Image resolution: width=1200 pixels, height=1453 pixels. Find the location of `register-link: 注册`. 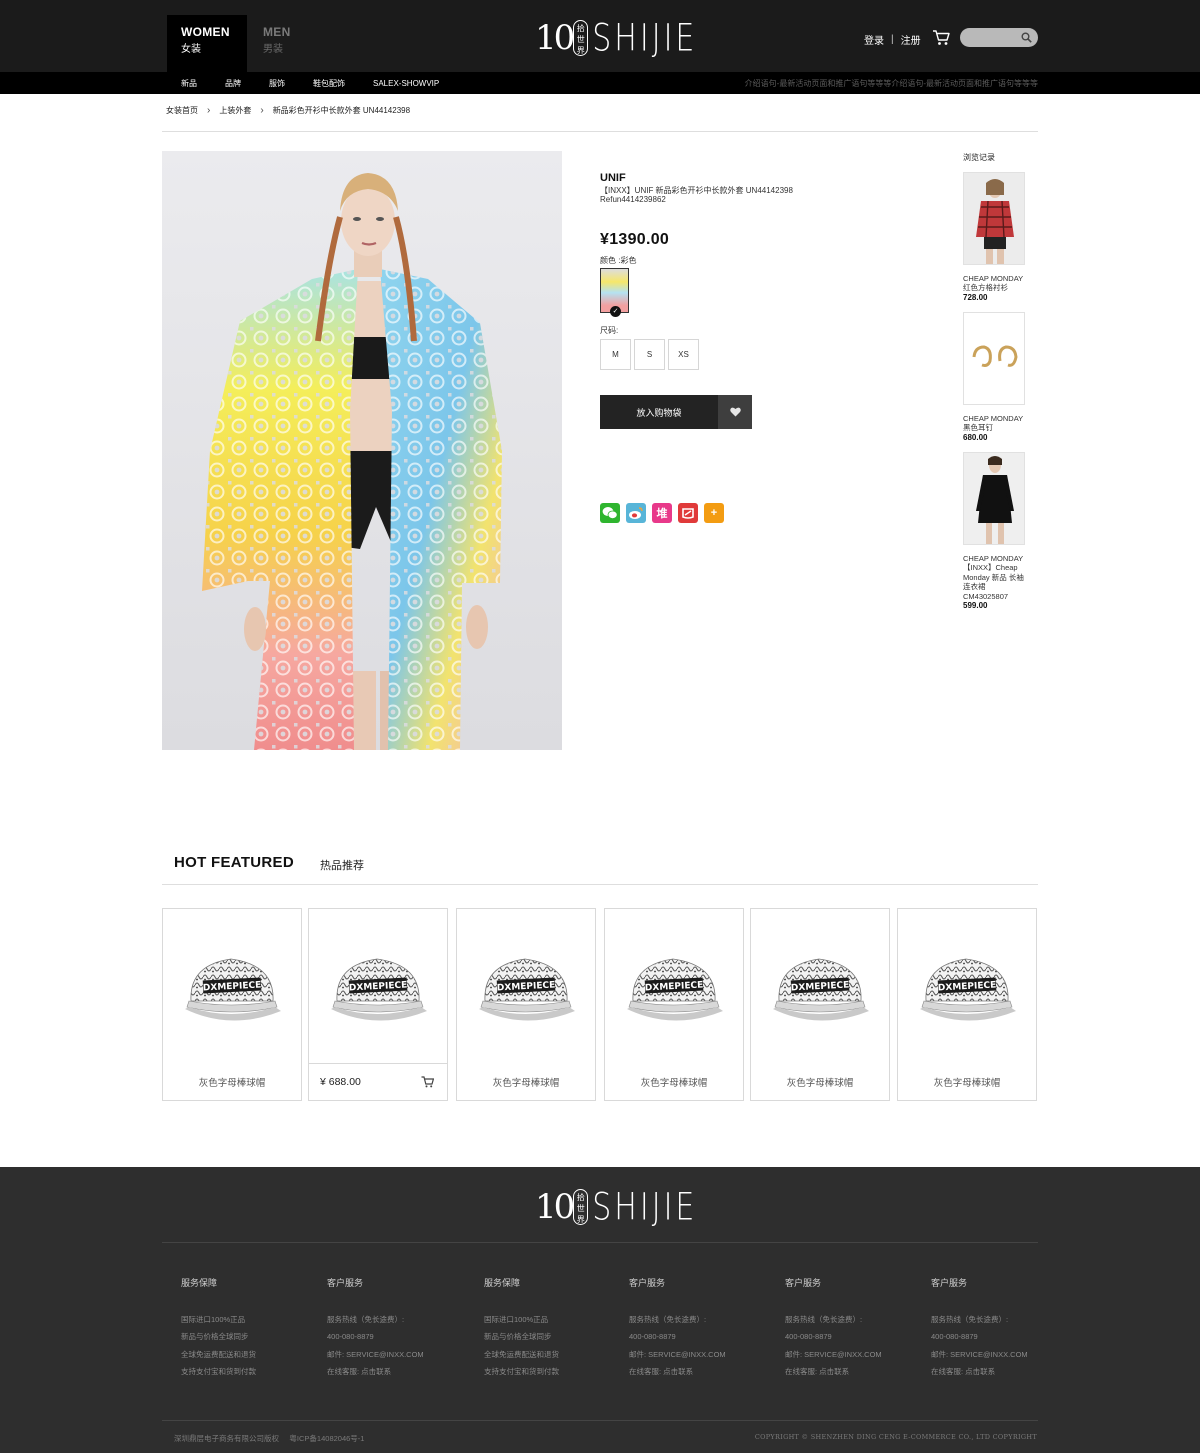

register-link: 注册 is located at coordinates (911, 39).